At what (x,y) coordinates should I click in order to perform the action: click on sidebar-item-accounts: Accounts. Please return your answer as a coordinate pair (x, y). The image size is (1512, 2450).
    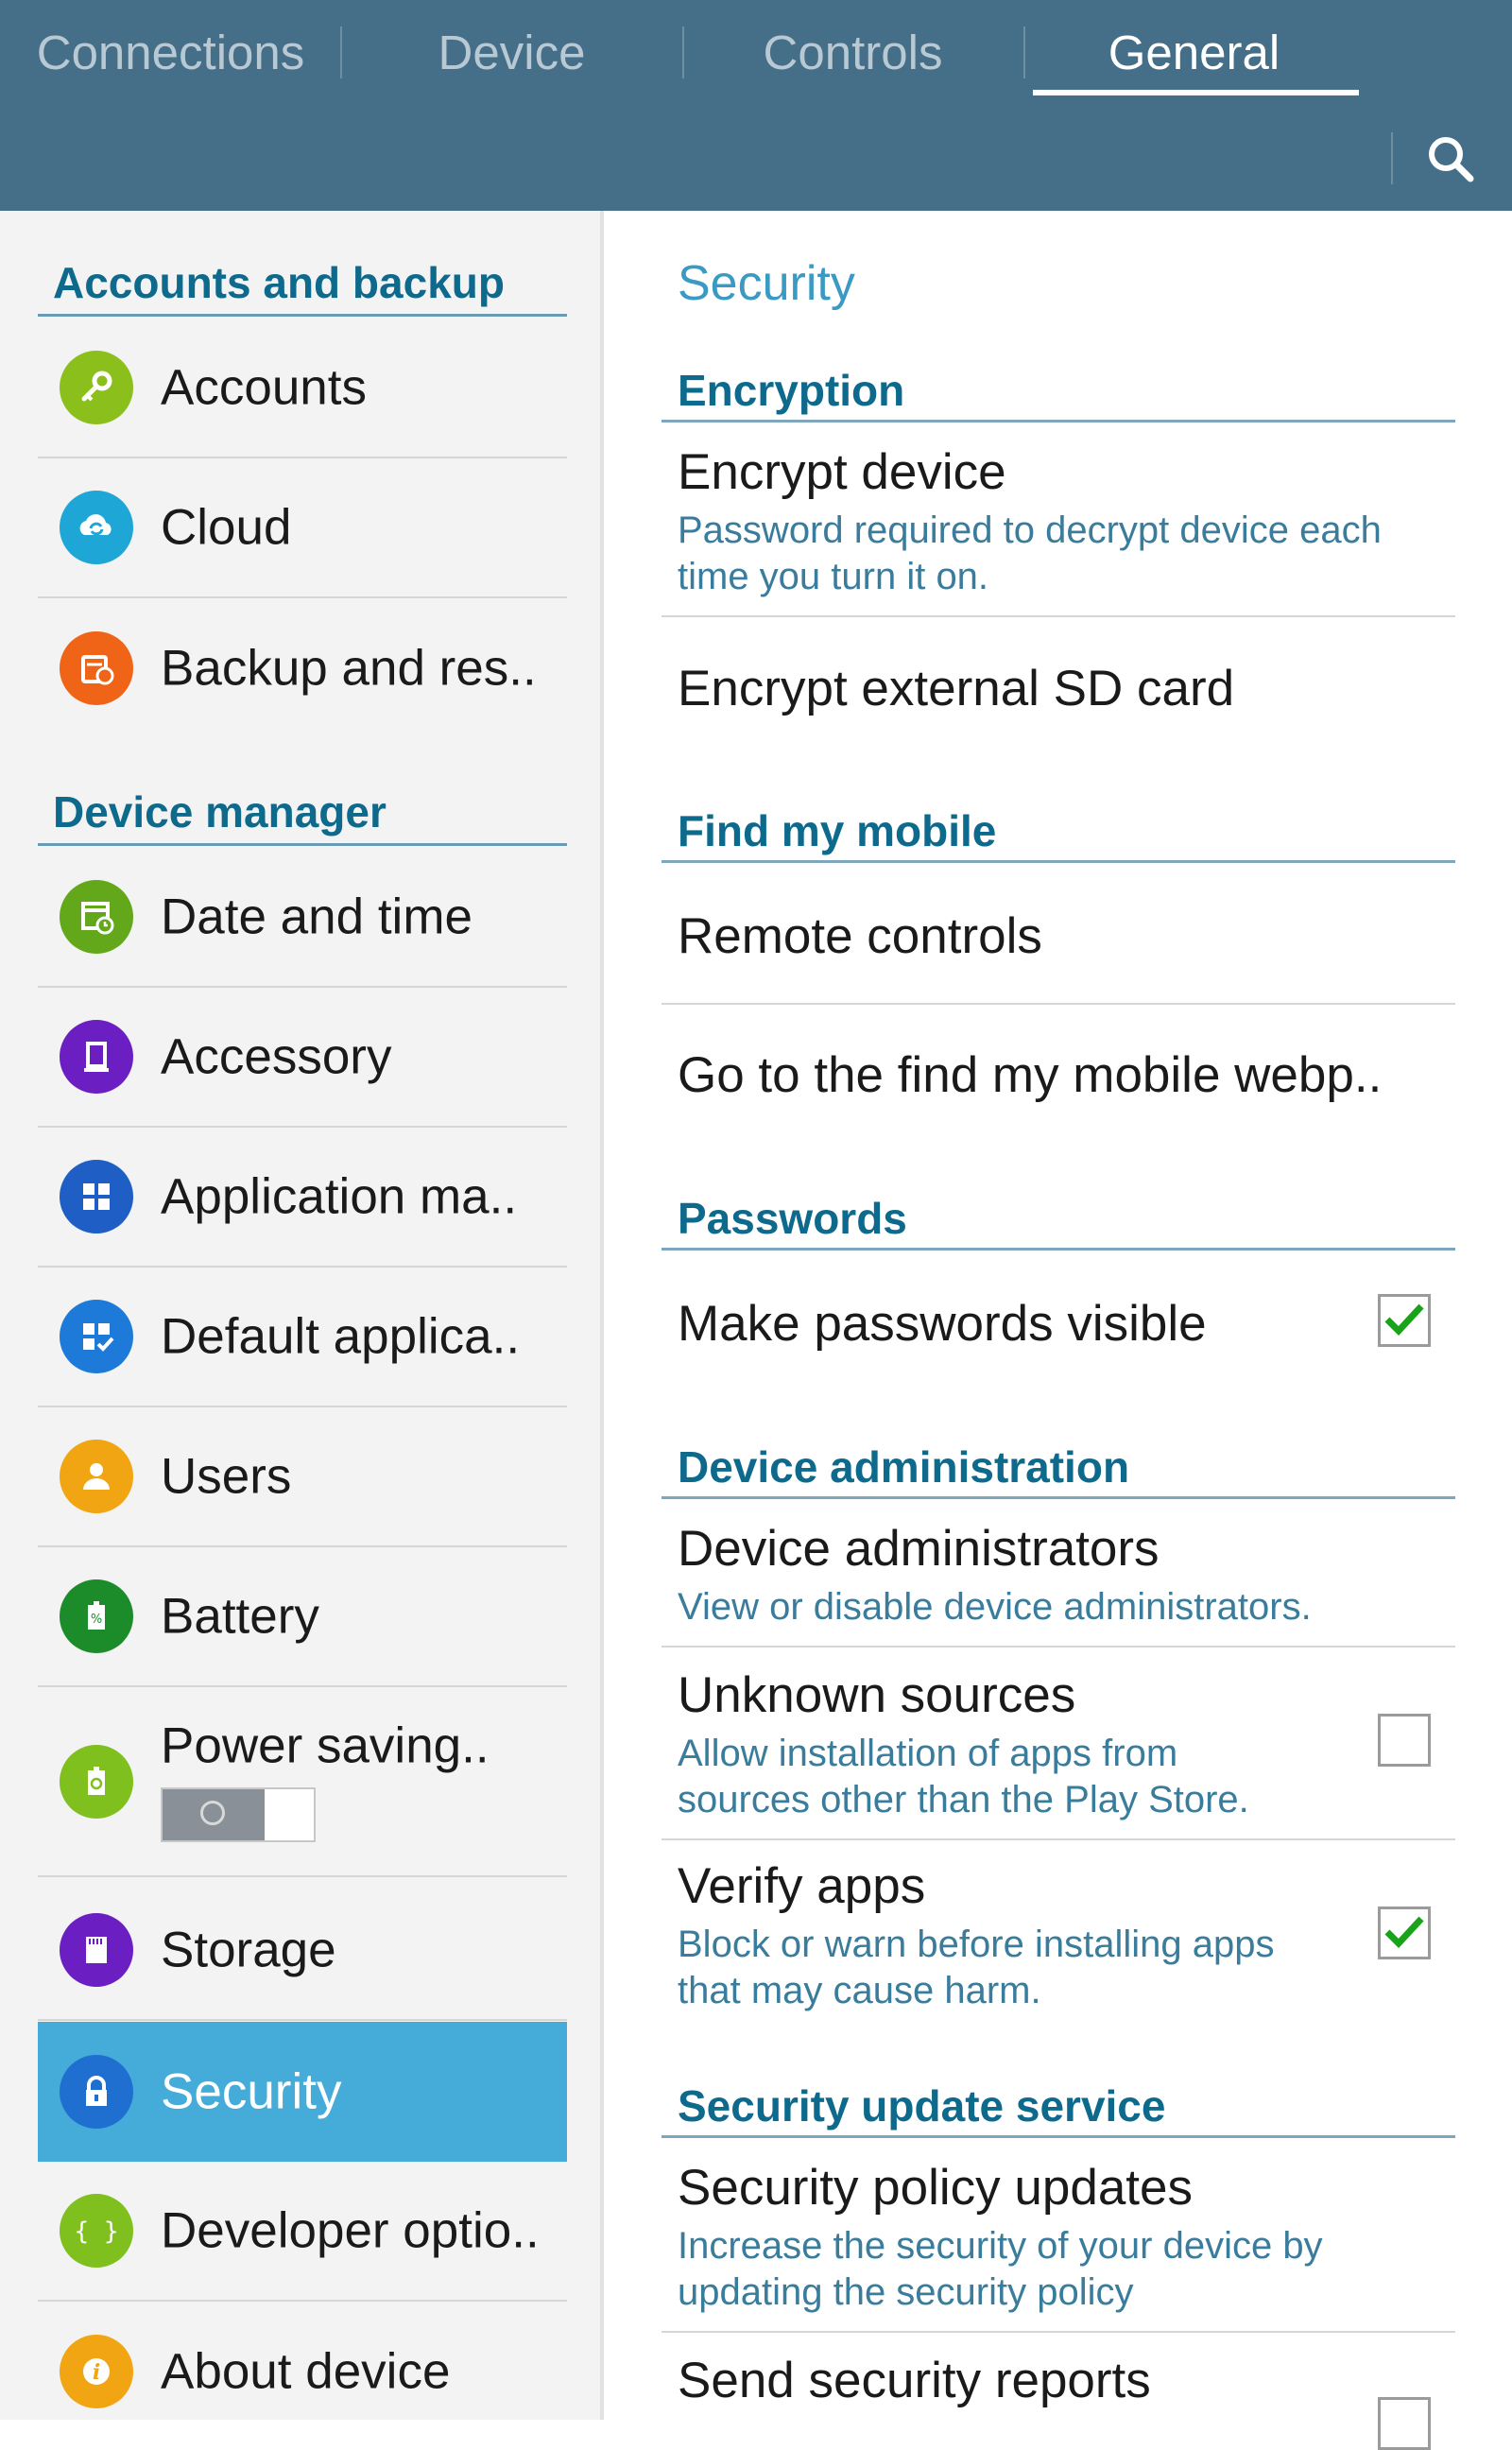
    Looking at the image, I should click on (302, 388).